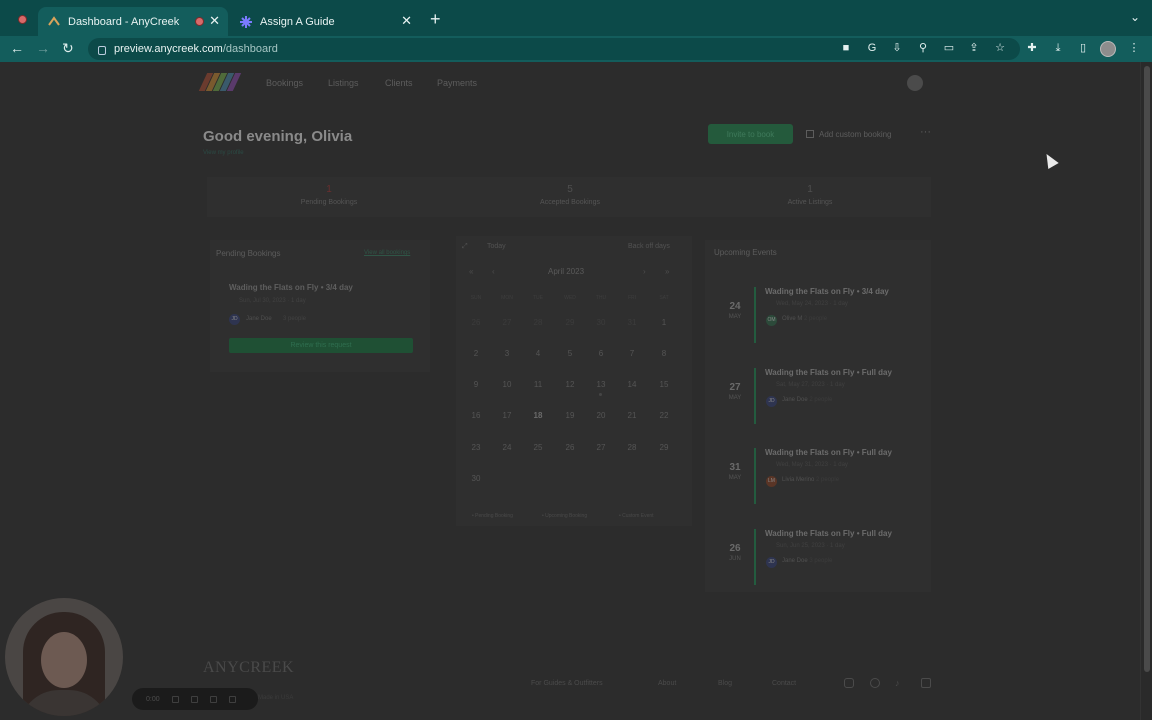  What do you see at coordinates (17, 48) in the screenshot?
I see `back-arrow-icon: ←` at bounding box center [17, 48].